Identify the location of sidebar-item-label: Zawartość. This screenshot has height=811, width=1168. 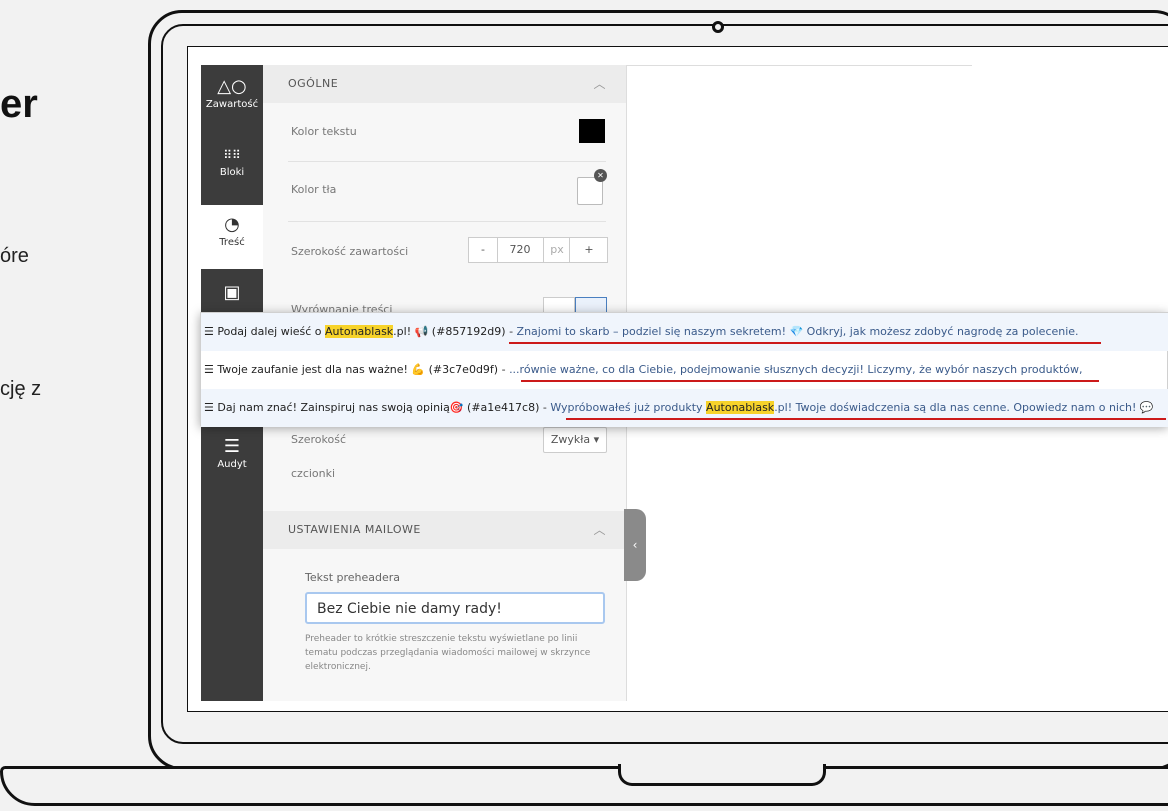
(232, 104).